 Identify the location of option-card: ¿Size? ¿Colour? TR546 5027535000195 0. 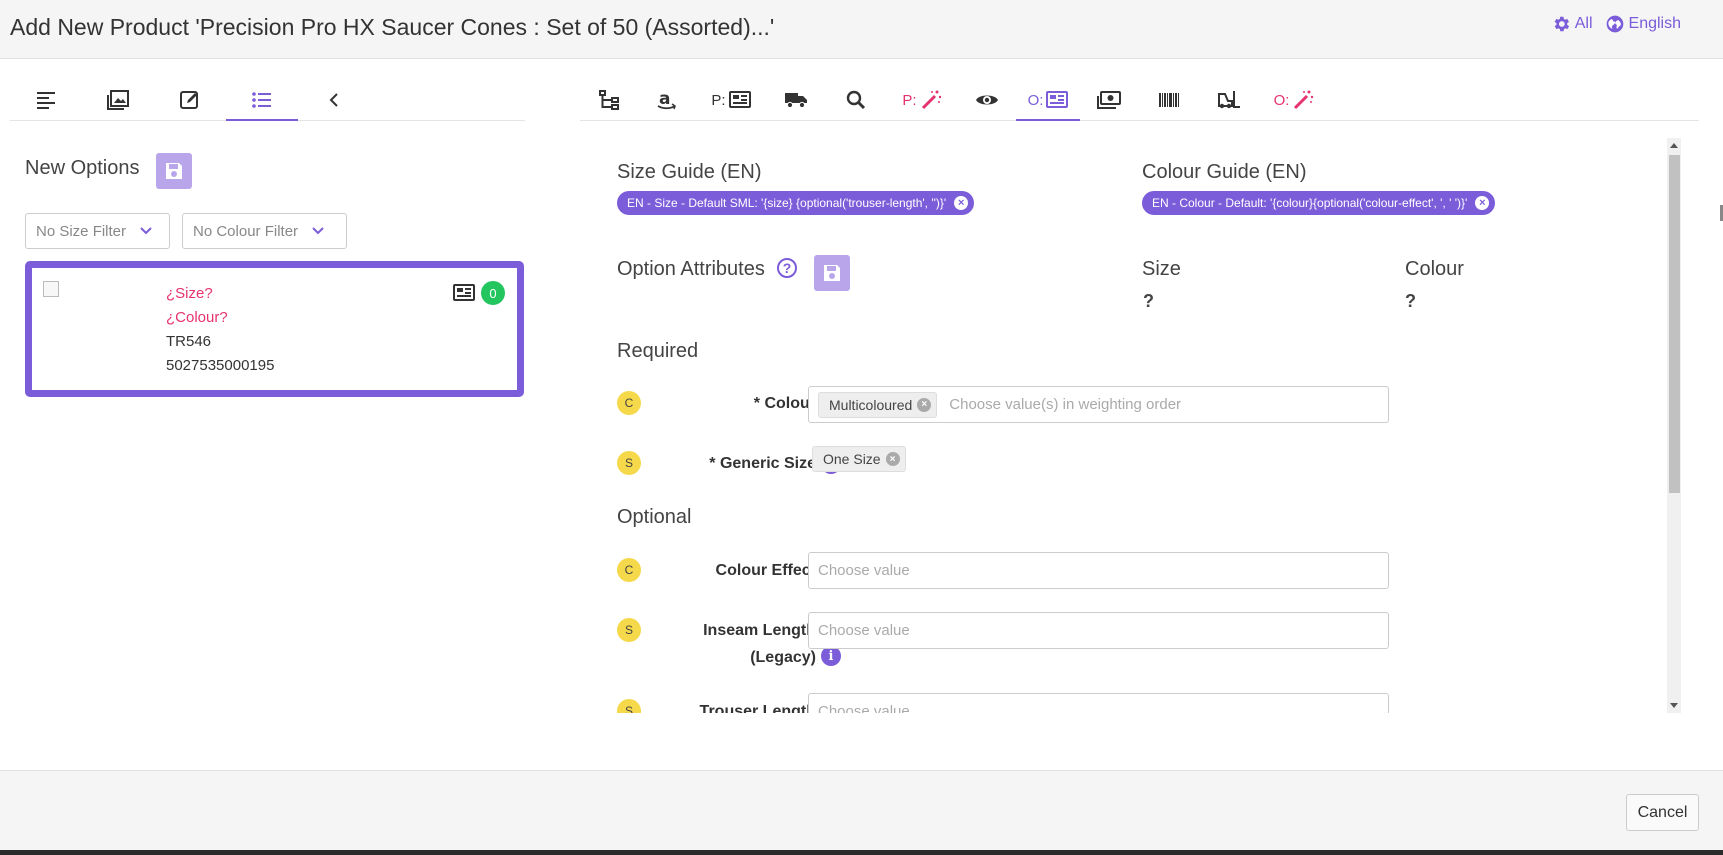
(274, 329).